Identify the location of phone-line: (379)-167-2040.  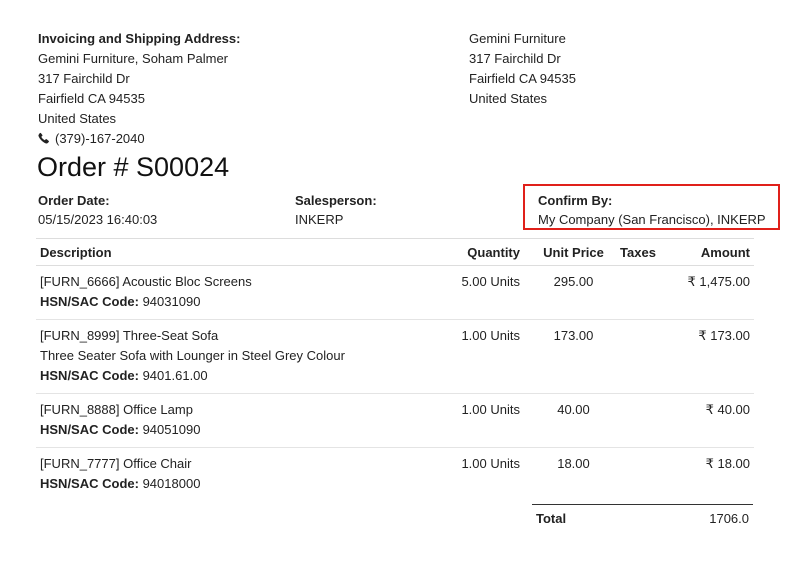
(139, 139).